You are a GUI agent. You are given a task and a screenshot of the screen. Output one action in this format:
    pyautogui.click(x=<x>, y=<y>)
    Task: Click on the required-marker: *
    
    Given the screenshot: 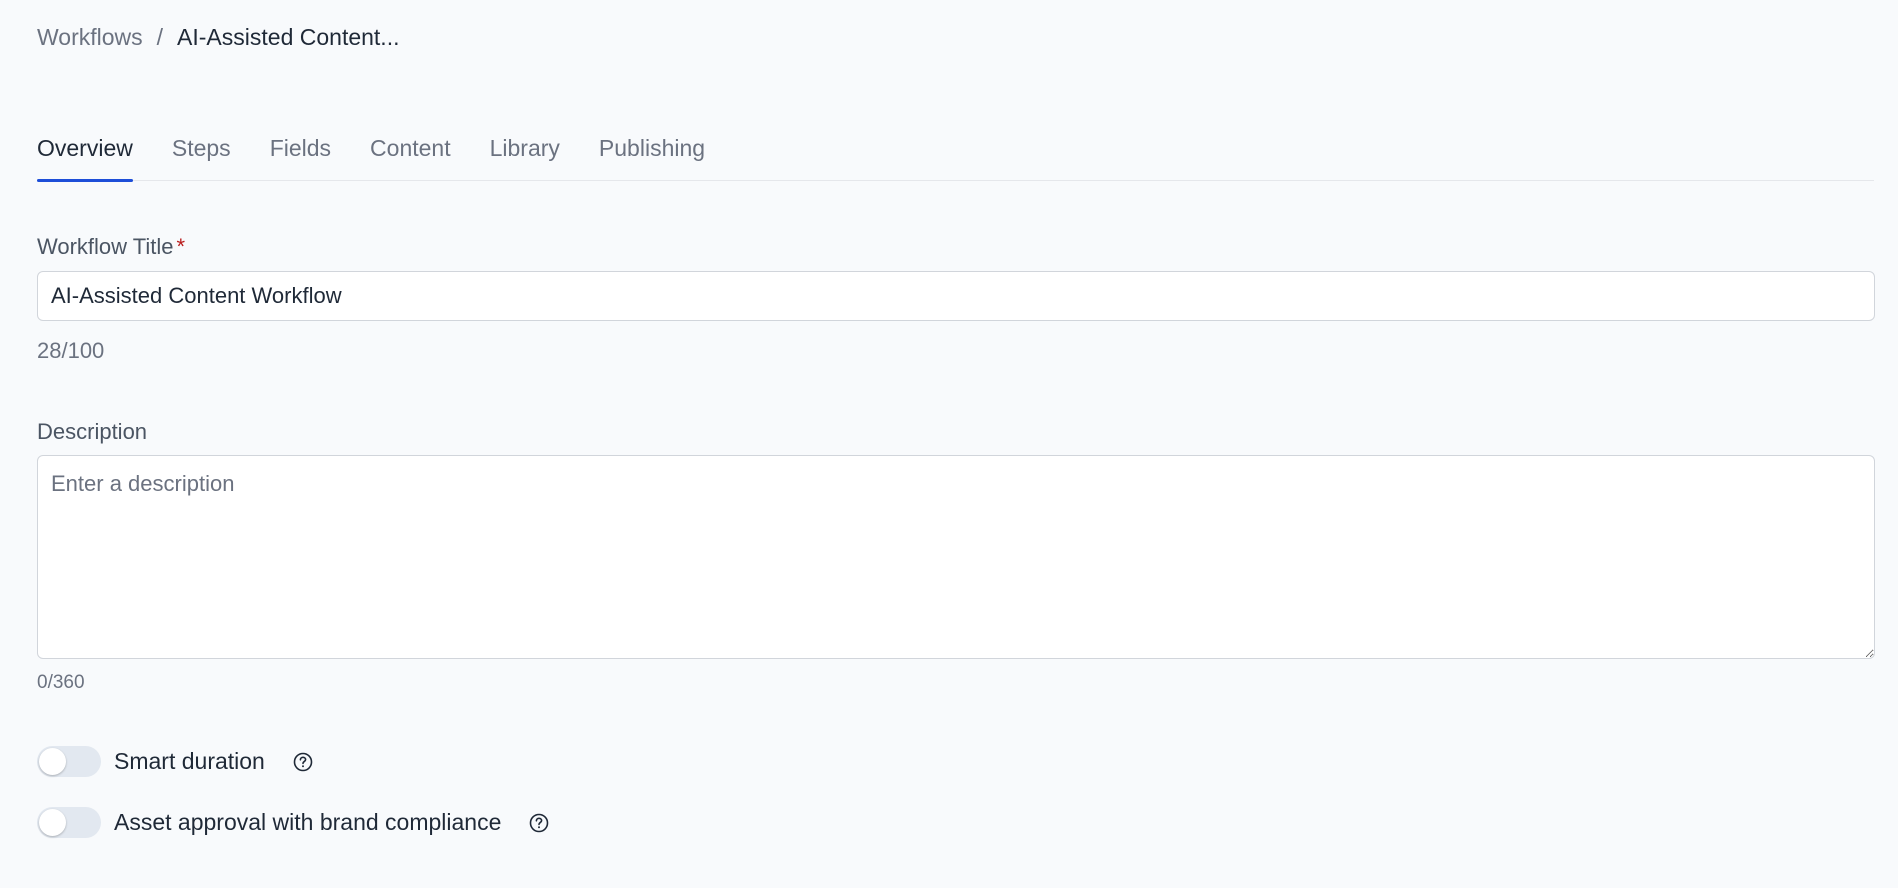 What is the action you would take?
    pyautogui.click(x=181, y=246)
    